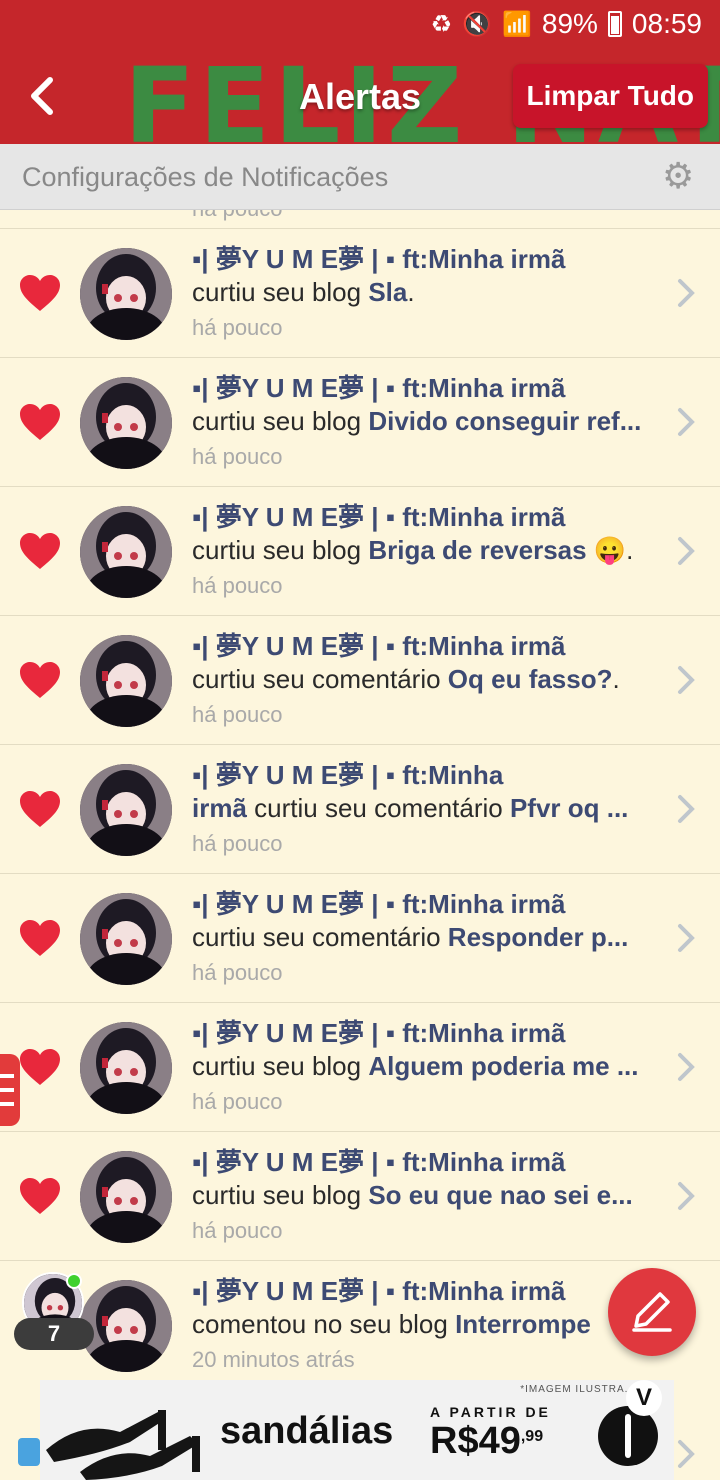  What do you see at coordinates (666, 23) in the screenshot?
I see `clock: 08:59` at bounding box center [666, 23].